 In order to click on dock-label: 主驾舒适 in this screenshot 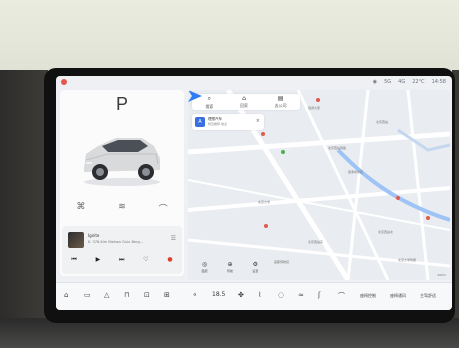, I will do `click(428, 296)`.